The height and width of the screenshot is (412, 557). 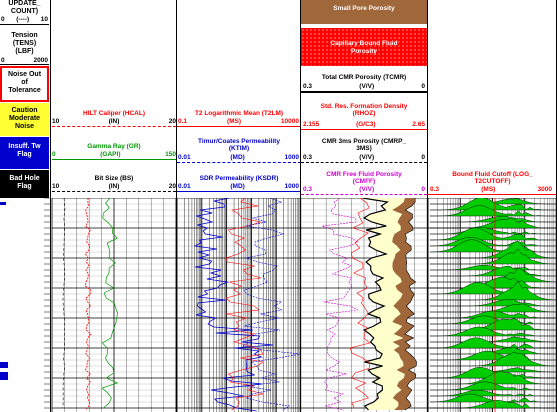 What do you see at coordinates (114, 191) in the screenshot?
I see `bitsize-line` at bounding box center [114, 191].